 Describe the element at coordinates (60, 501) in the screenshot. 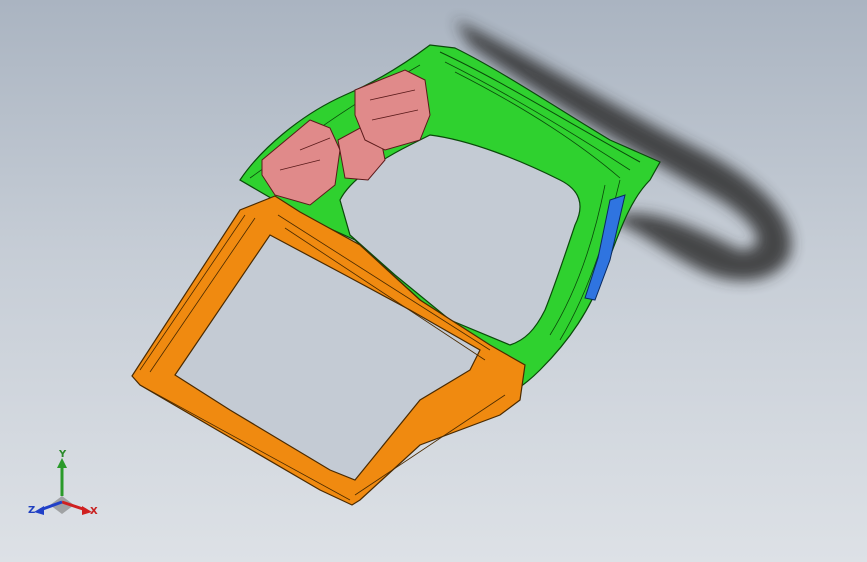

I see `coordinate-triad: Y Z X` at that location.